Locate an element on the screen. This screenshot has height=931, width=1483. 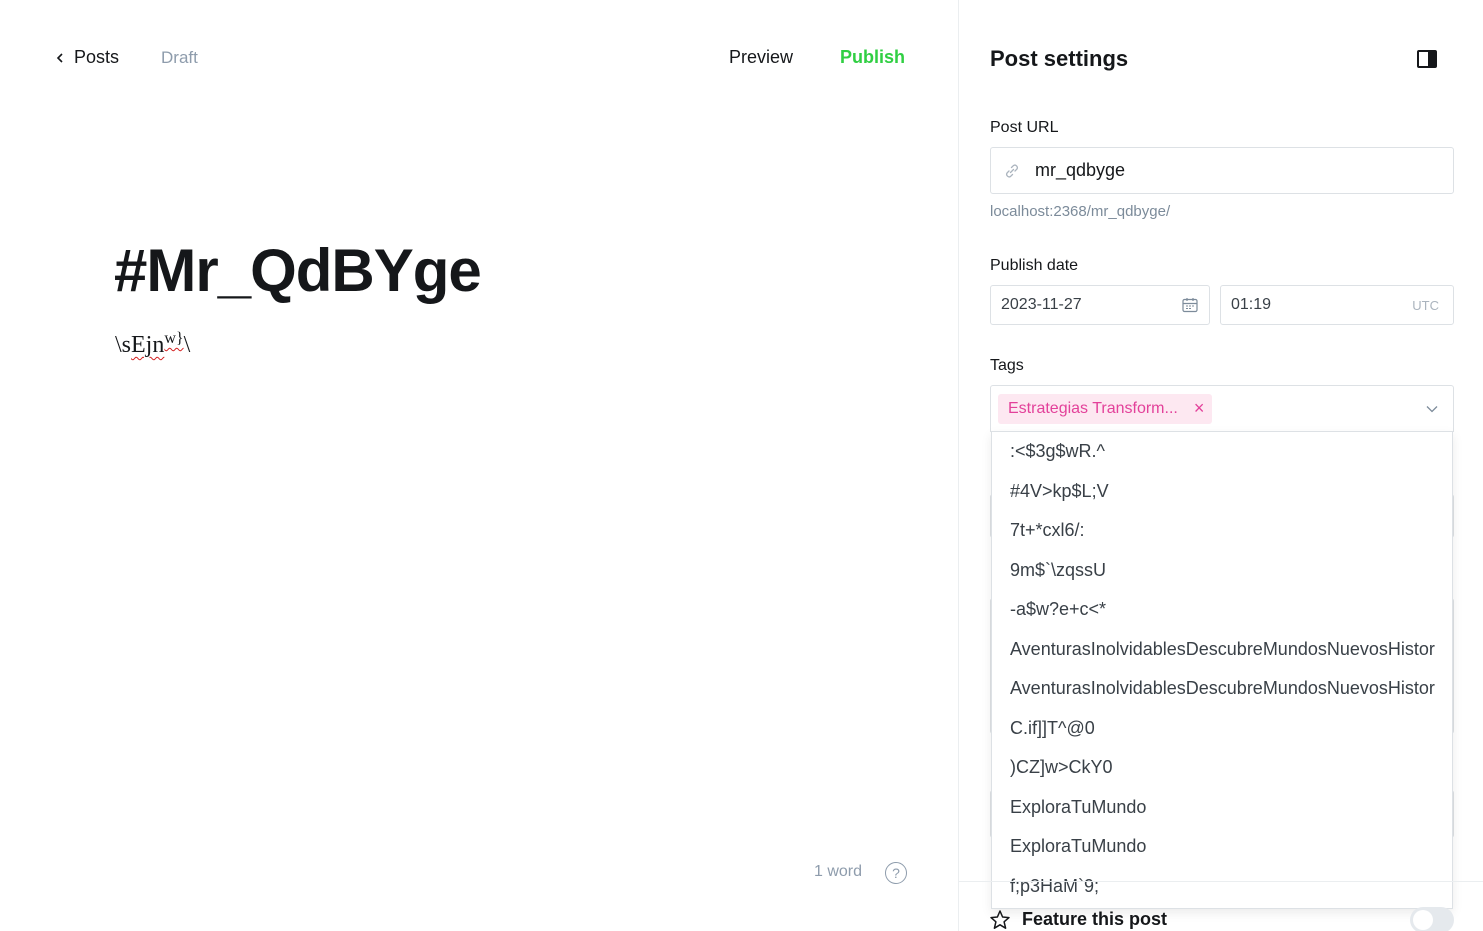
post-body: \sEjnw}\ is located at coordinates (152, 344).